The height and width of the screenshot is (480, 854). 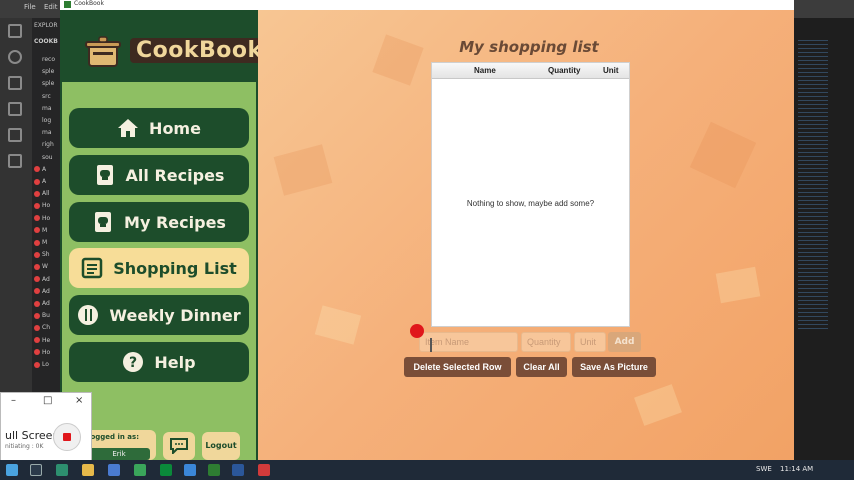 I want to click on explorer-file-name: Ho, so click(x=46, y=352).